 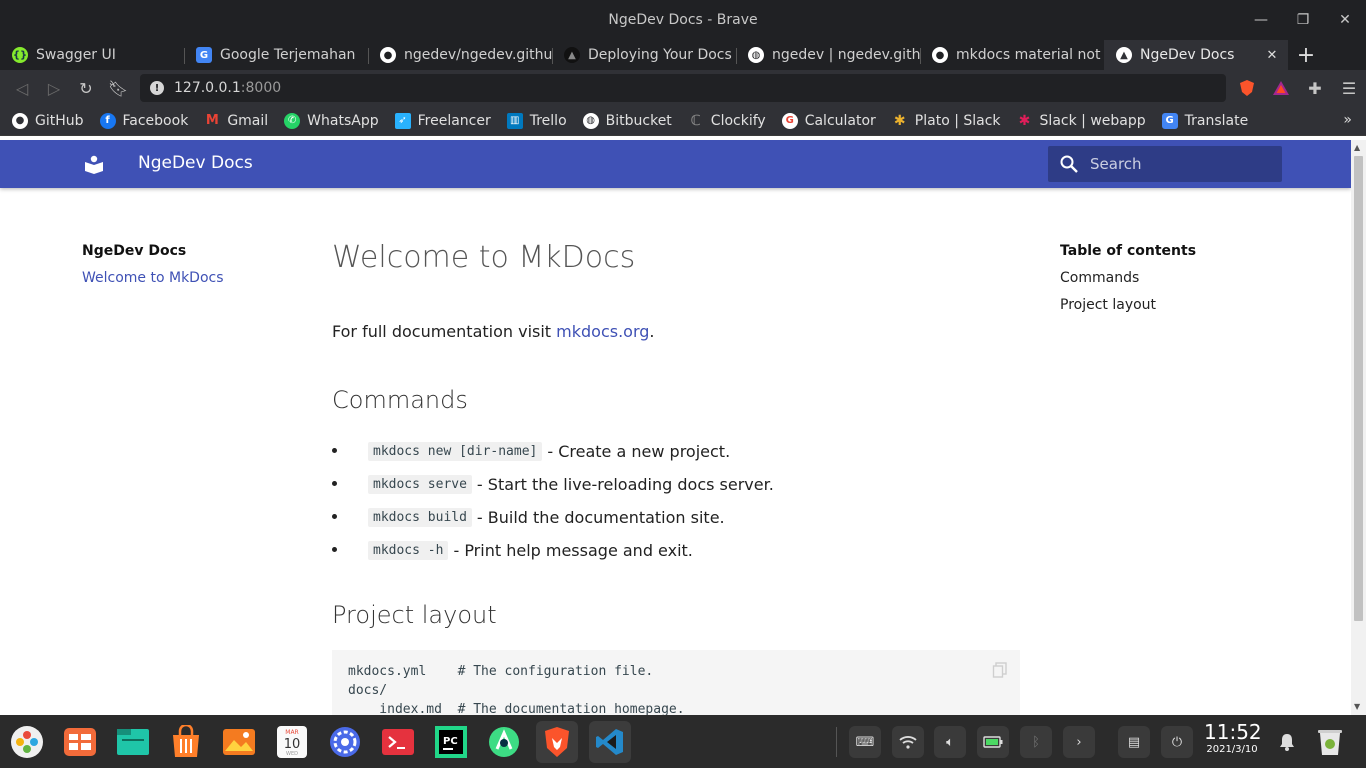 What do you see at coordinates (155, 120) in the screenshot?
I see `bookmark-label: Facebook` at bounding box center [155, 120].